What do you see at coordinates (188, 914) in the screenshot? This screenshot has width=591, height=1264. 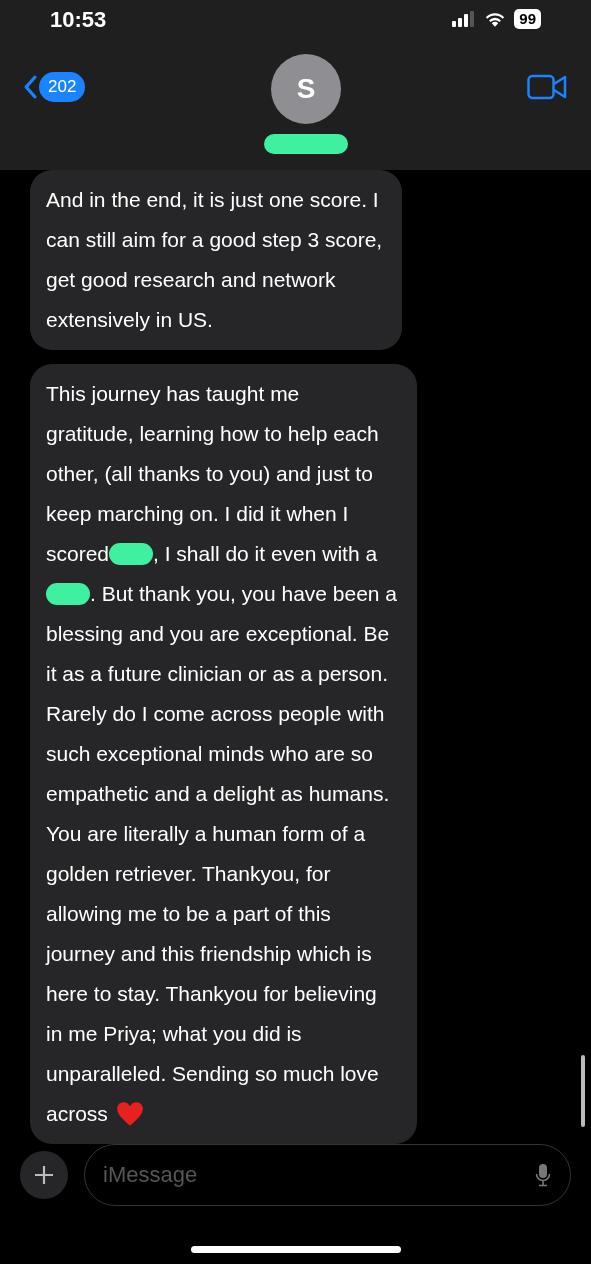 I see `message-text: allowing me to be a part of this` at bounding box center [188, 914].